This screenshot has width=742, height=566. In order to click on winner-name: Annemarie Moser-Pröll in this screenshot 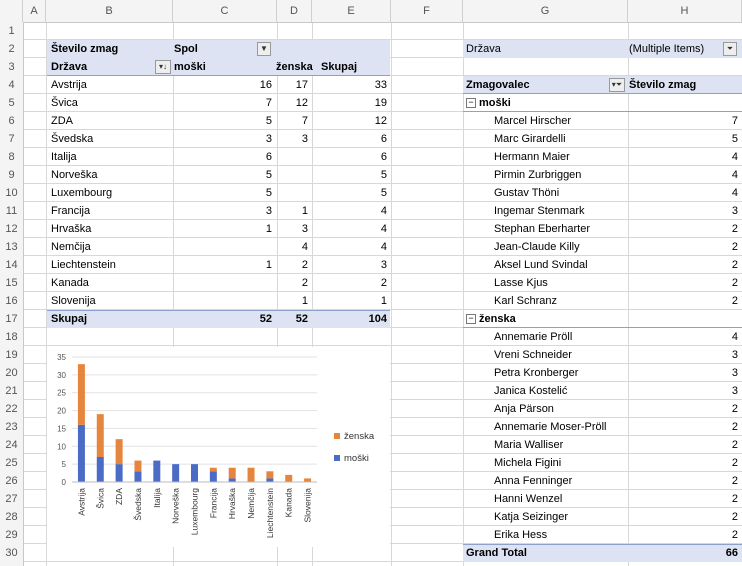, I will do `click(550, 427)`.